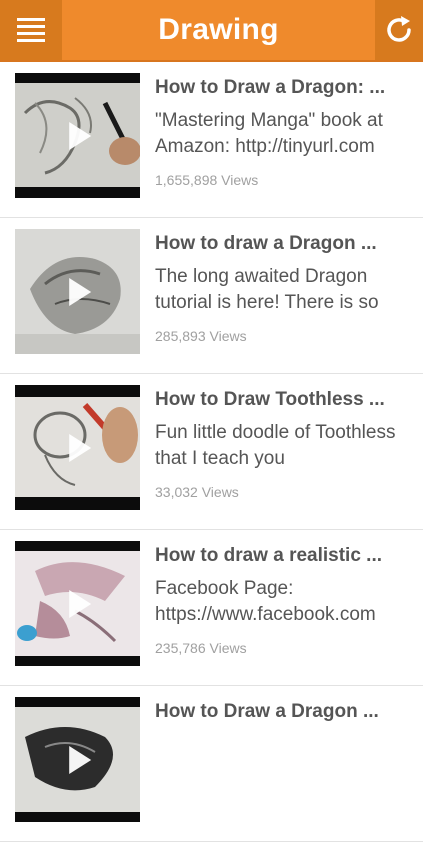 The height and width of the screenshot is (842, 423). I want to click on view-count: 1,655,898 Views, so click(207, 180).